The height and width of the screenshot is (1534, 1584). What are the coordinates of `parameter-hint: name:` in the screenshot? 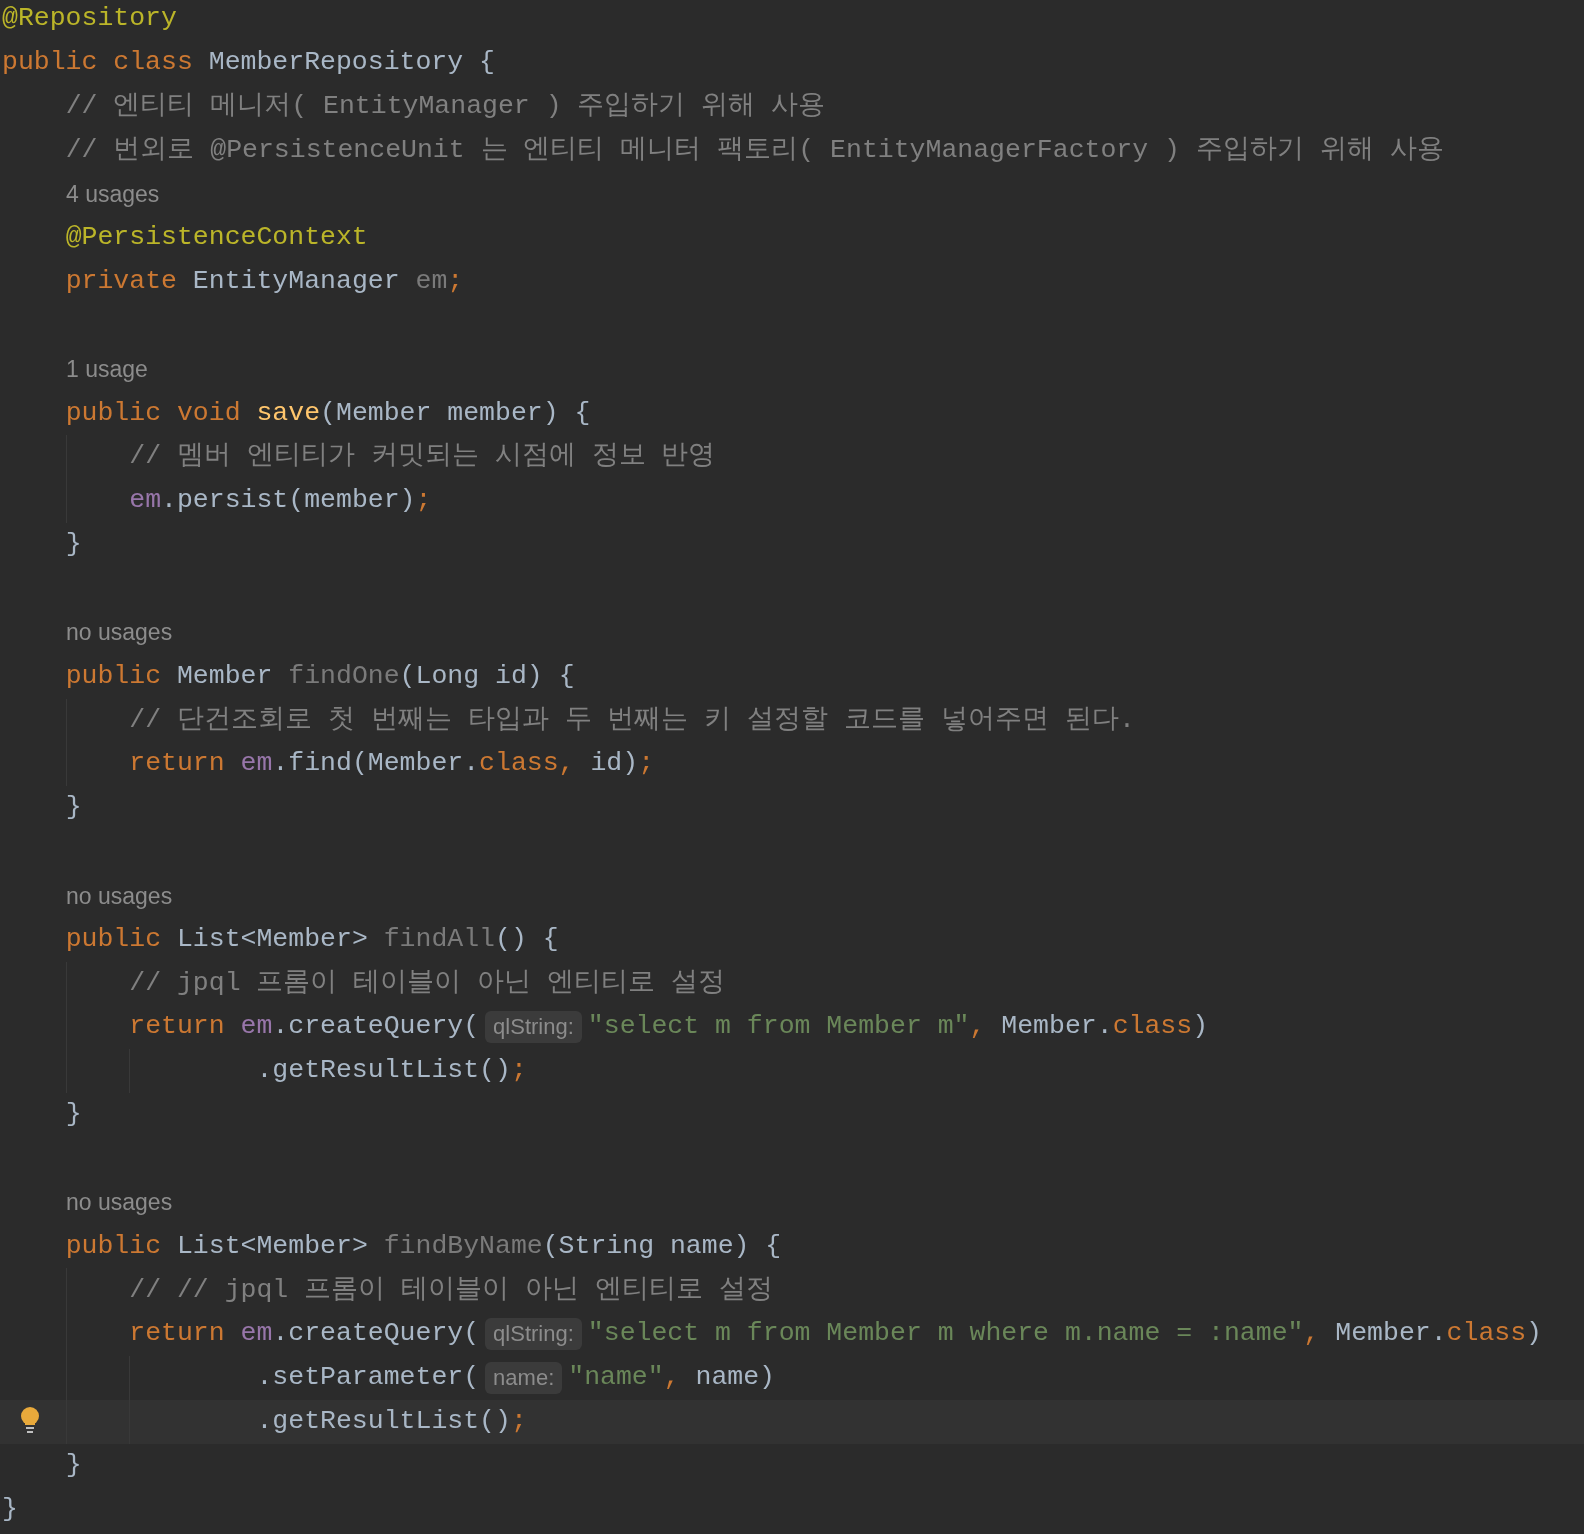 It's located at (524, 1378).